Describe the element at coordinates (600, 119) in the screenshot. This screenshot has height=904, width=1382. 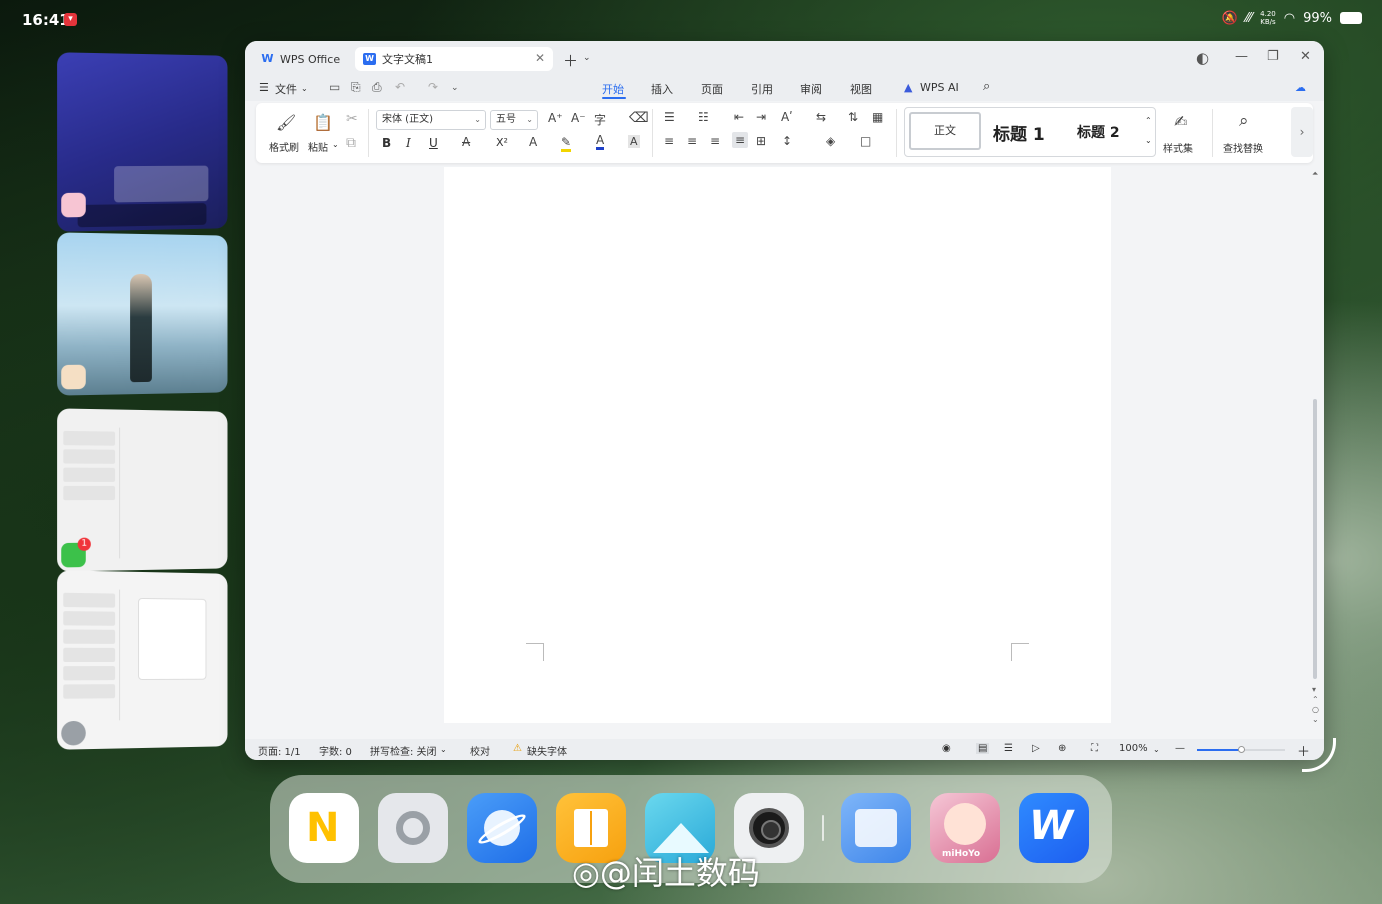
I see `phonetic-guide-icon: 字` at that location.